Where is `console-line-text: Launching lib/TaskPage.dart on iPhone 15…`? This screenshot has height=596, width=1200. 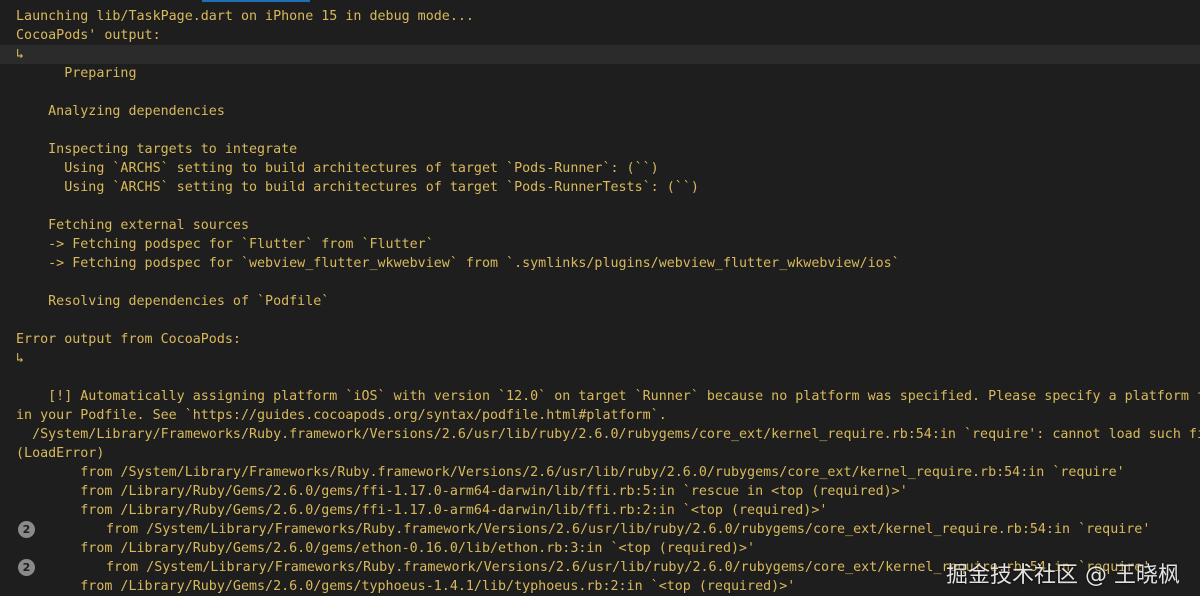
console-line-text: Launching lib/TaskPage.dart on iPhone 15… is located at coordinates (245, 16).